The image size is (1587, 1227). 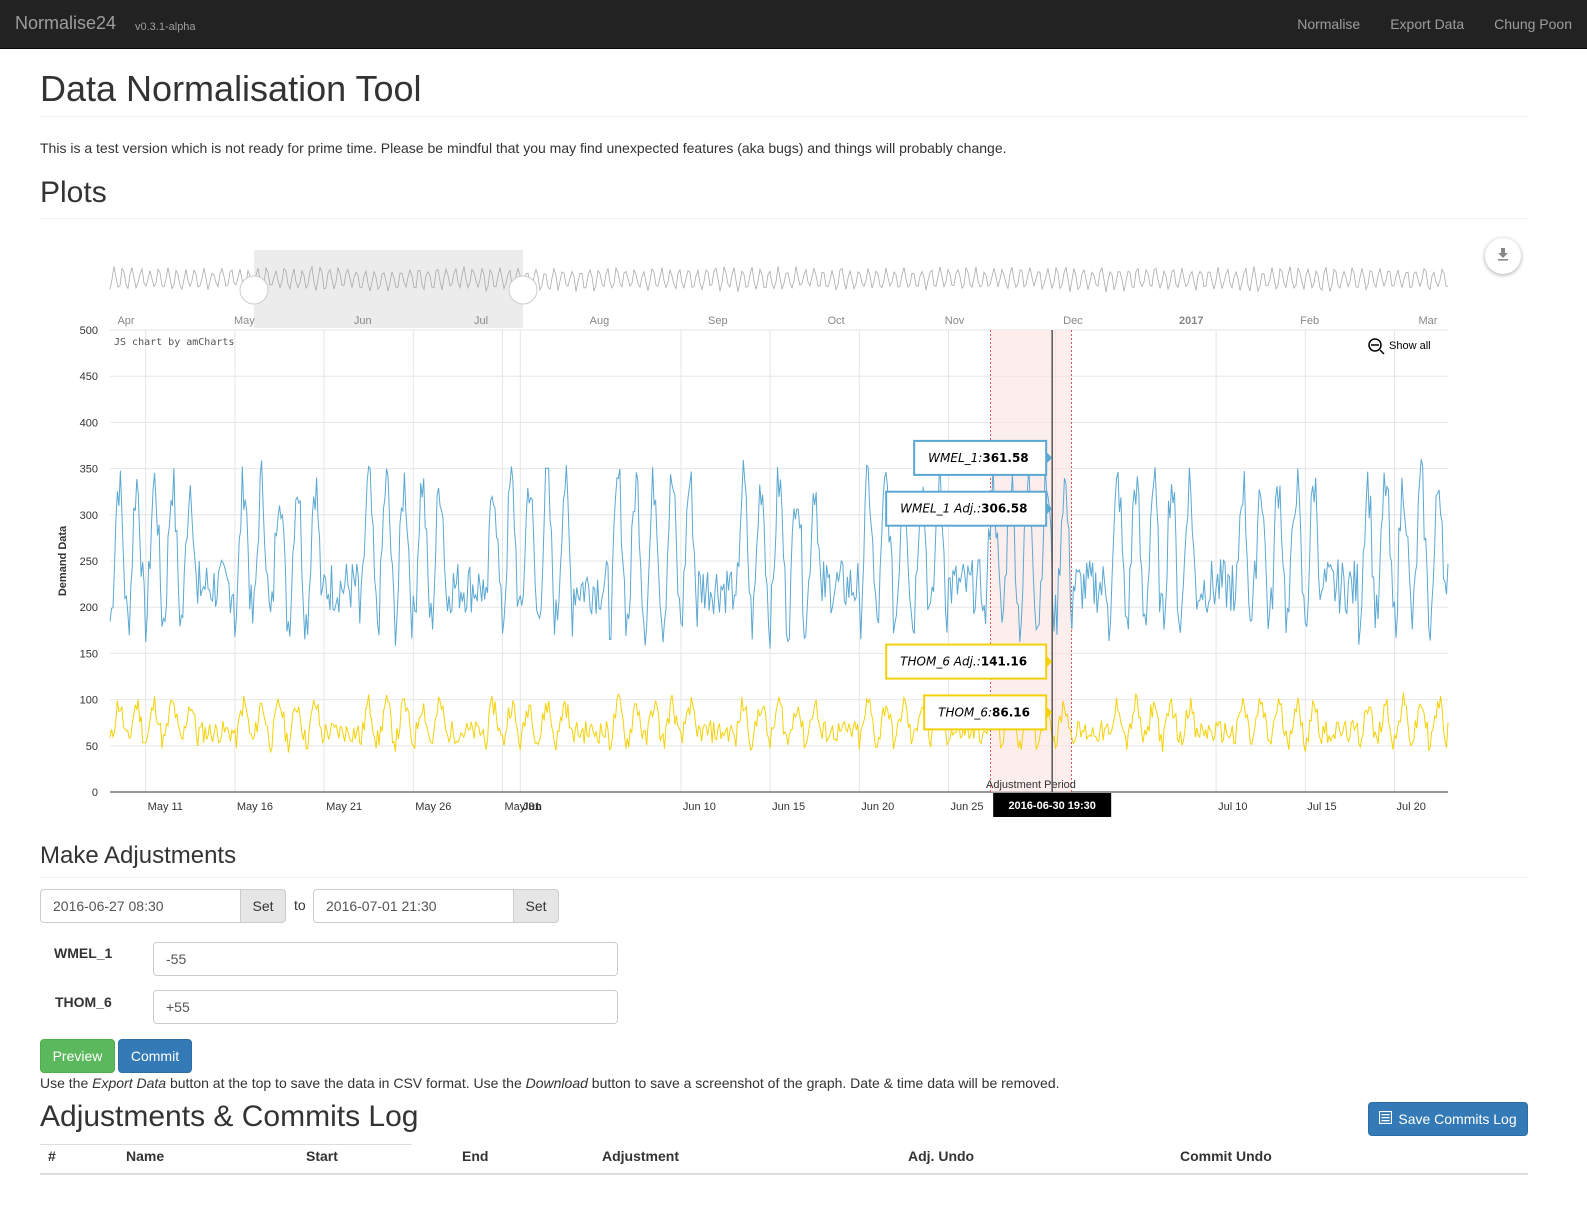 What do you see at coordinates (836, 321) in the screenshot?
I see `scrollbar-tick-label: Oct` at bounding box center [836, 321].